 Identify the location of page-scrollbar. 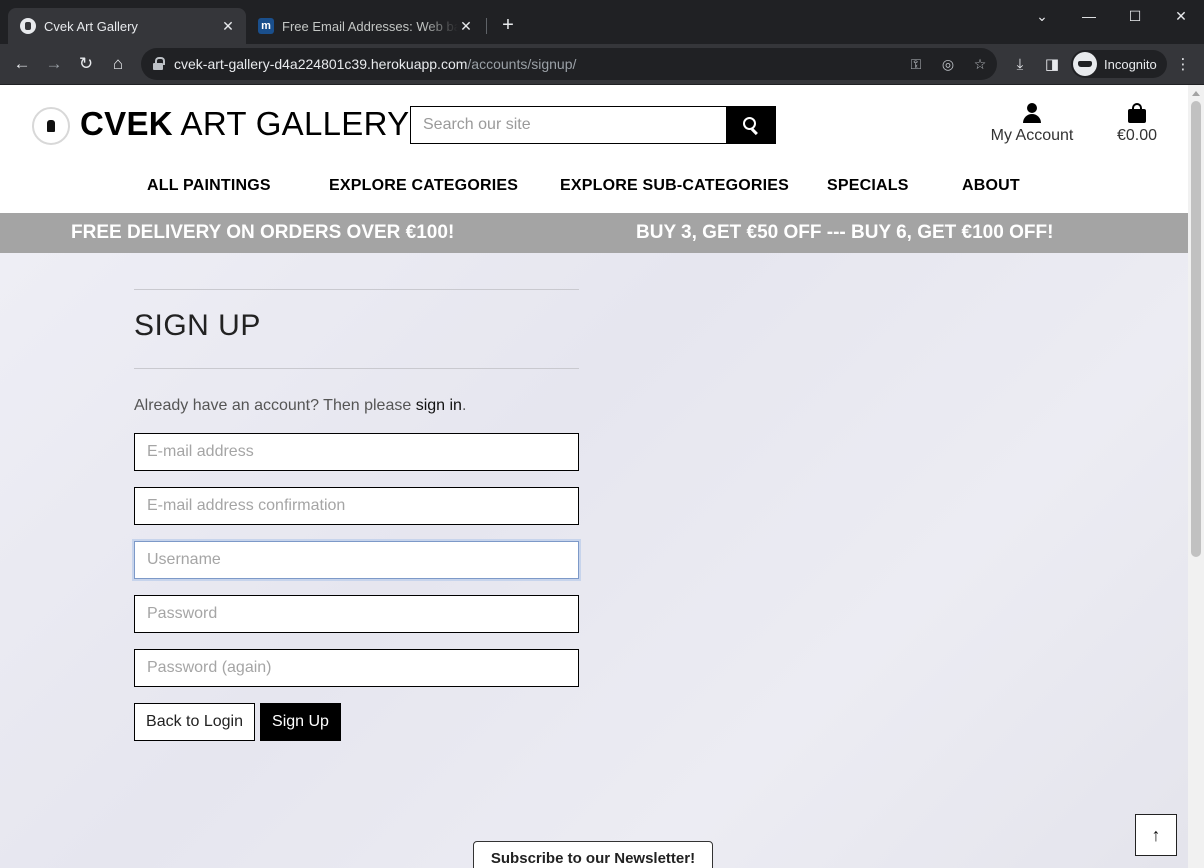
(1196, 476).